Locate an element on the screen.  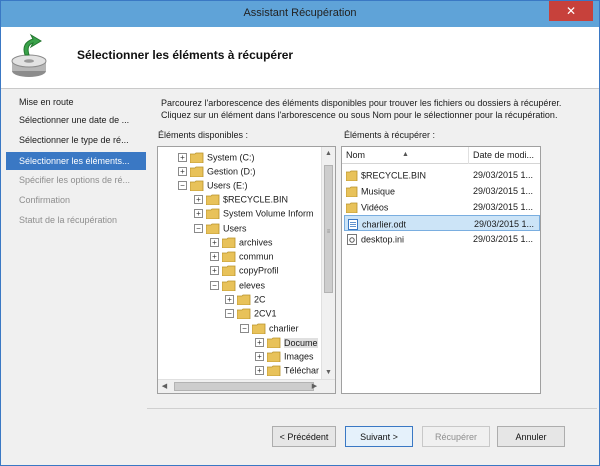
tree-horizontal-scrollbar: ◀ ▶ is located at coordinates (246, 386).